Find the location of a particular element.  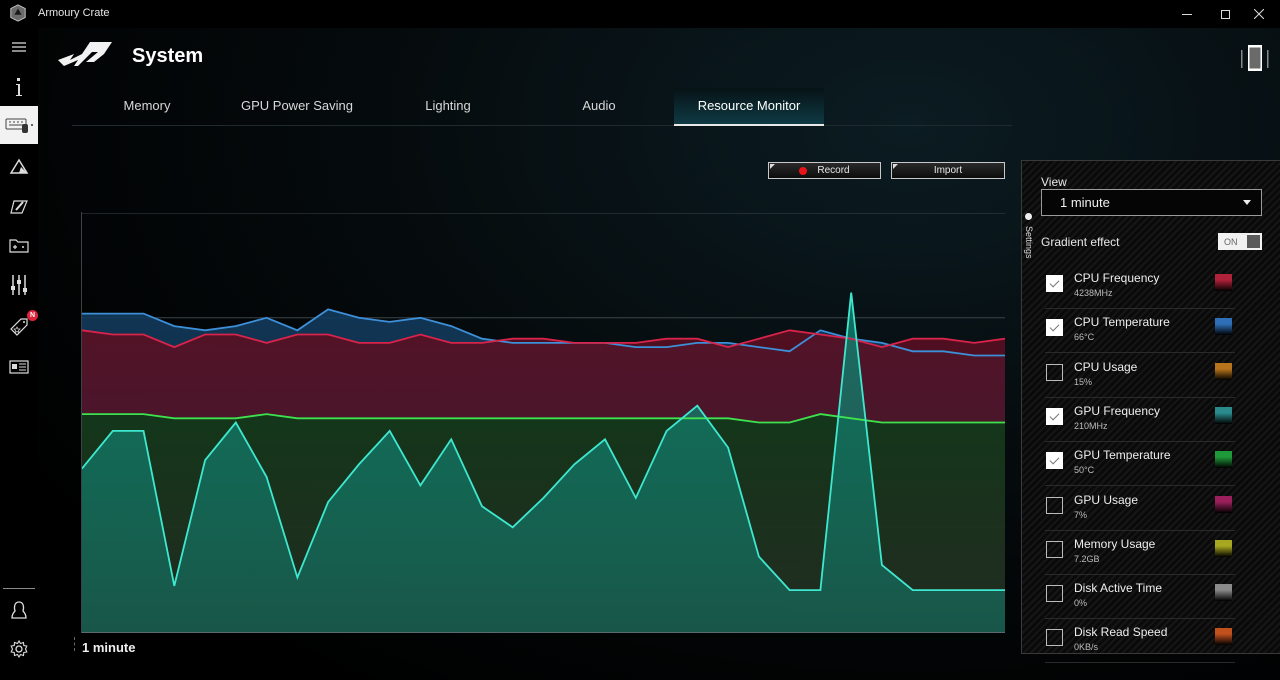

sidebar-item-info is located at coordinates (19, 87).